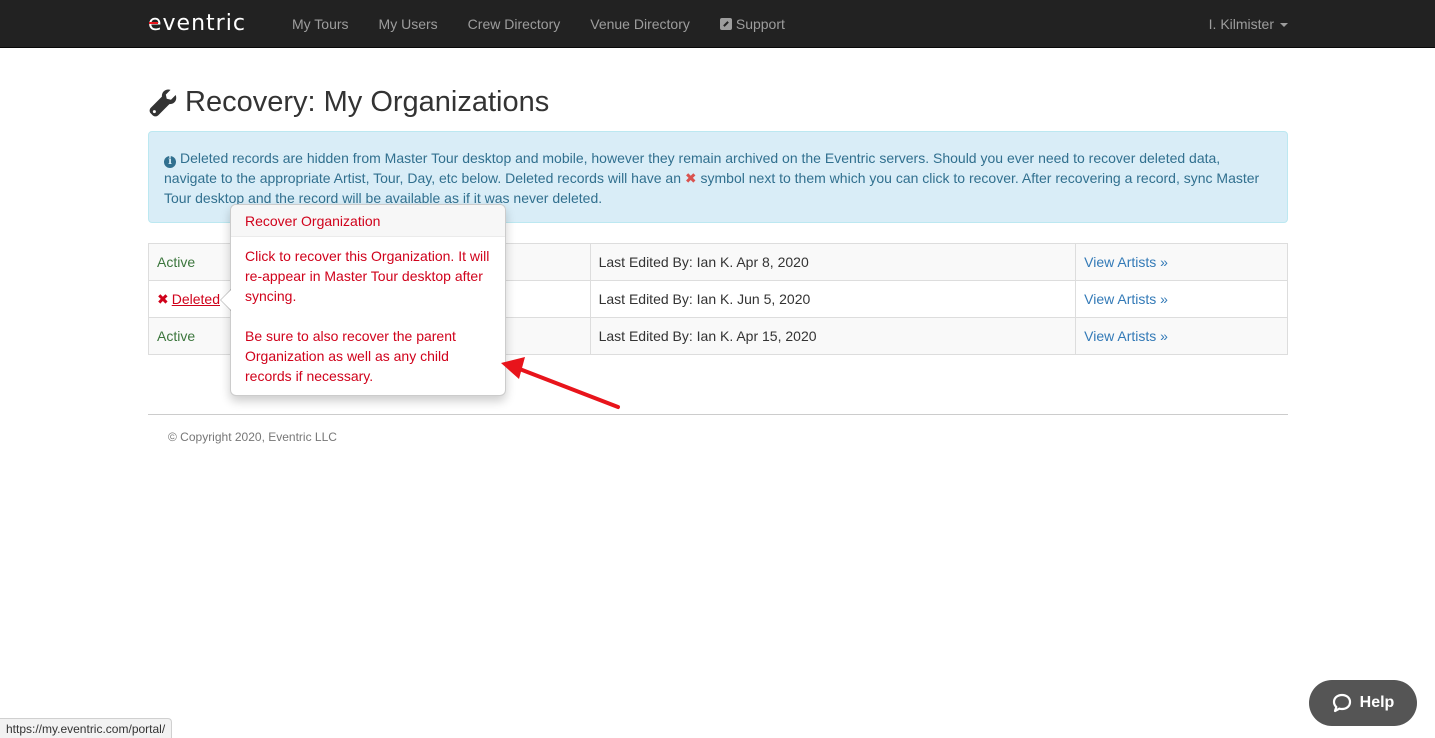 This screenshot has width=1435, height=738. I want to click on page-title-text: Recovery: My Organizations, so click(367, 102).